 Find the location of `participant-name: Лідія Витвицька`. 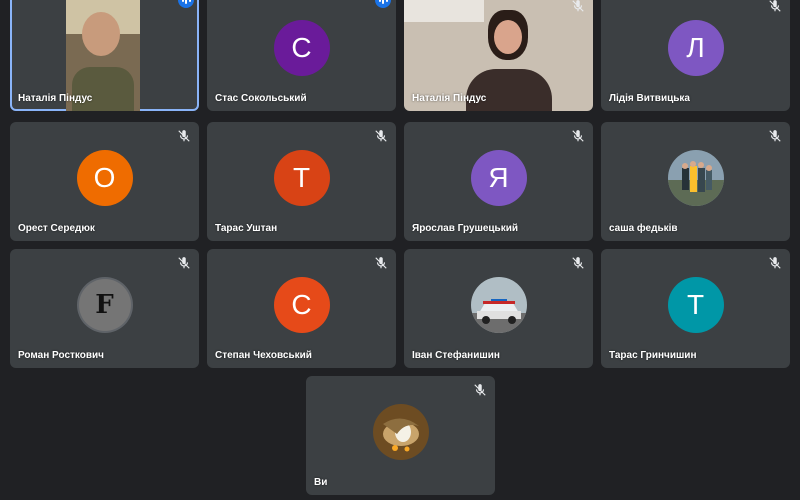

participant-name: Лідія Витвицька is located at coordinates (649, 98).